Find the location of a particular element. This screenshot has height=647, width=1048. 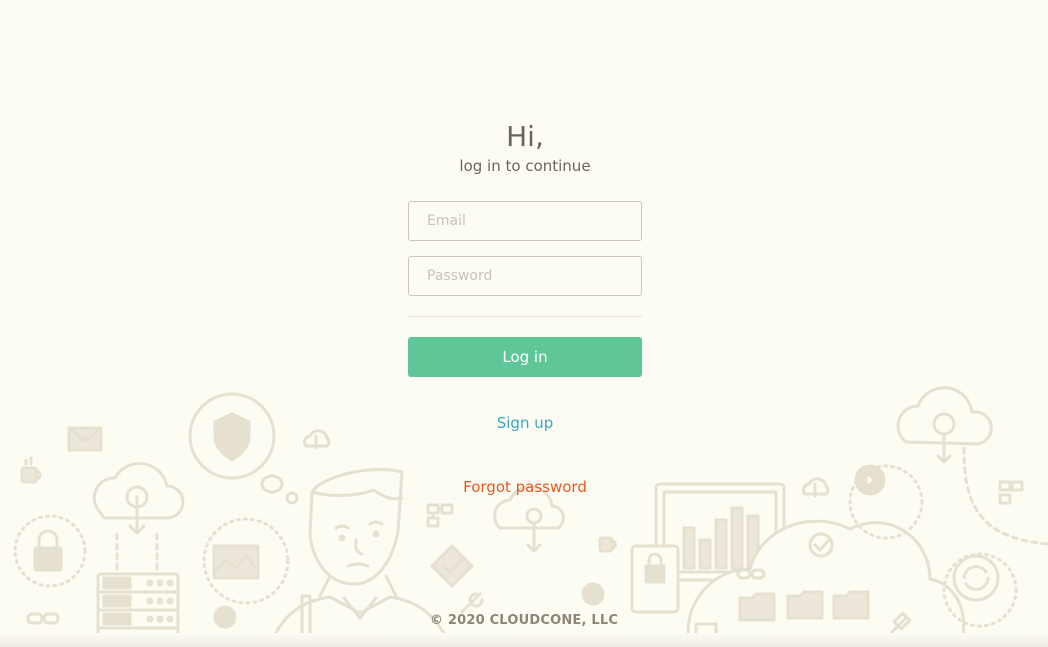

form-divider is located at coordinates (525, 316).